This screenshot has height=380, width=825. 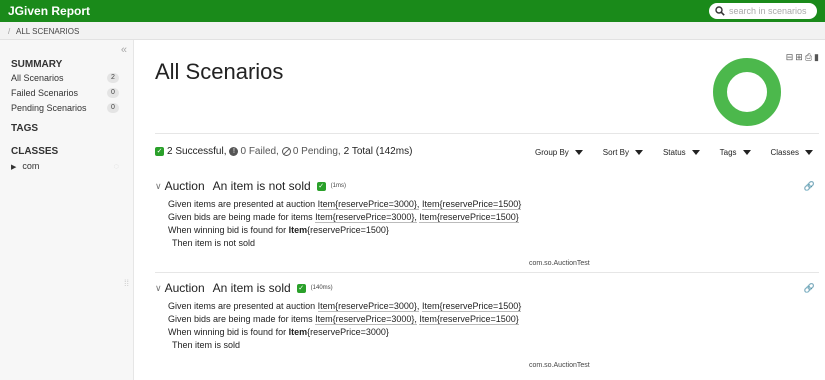 What do you see at coordinates (772, 11) in the screenshot?
I see `search-input` at bounding box center [772, 11].